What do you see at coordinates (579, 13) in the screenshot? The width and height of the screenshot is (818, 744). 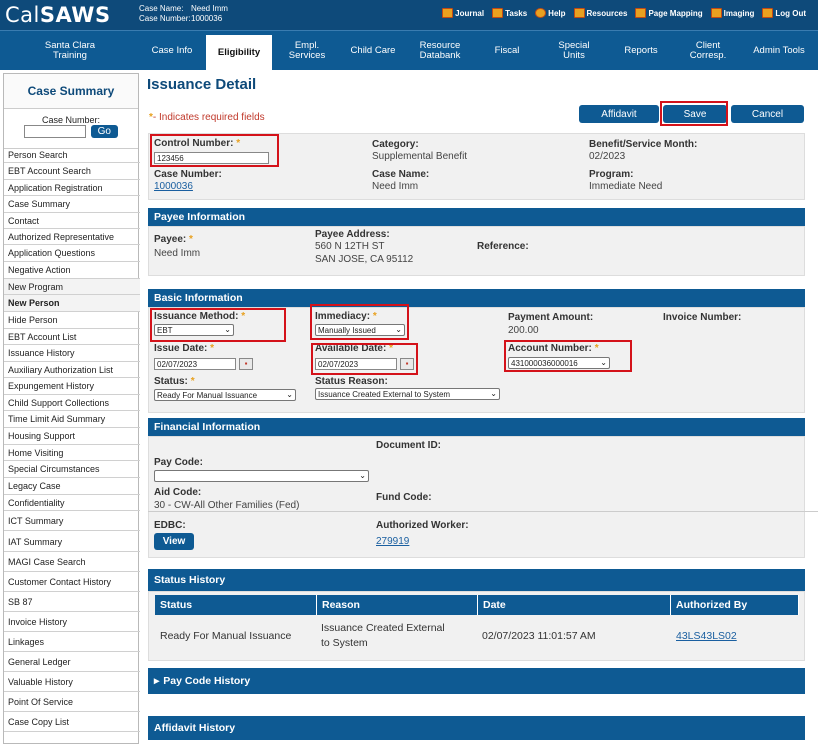 I see `resources-icon` at bounding box center [579, 13].